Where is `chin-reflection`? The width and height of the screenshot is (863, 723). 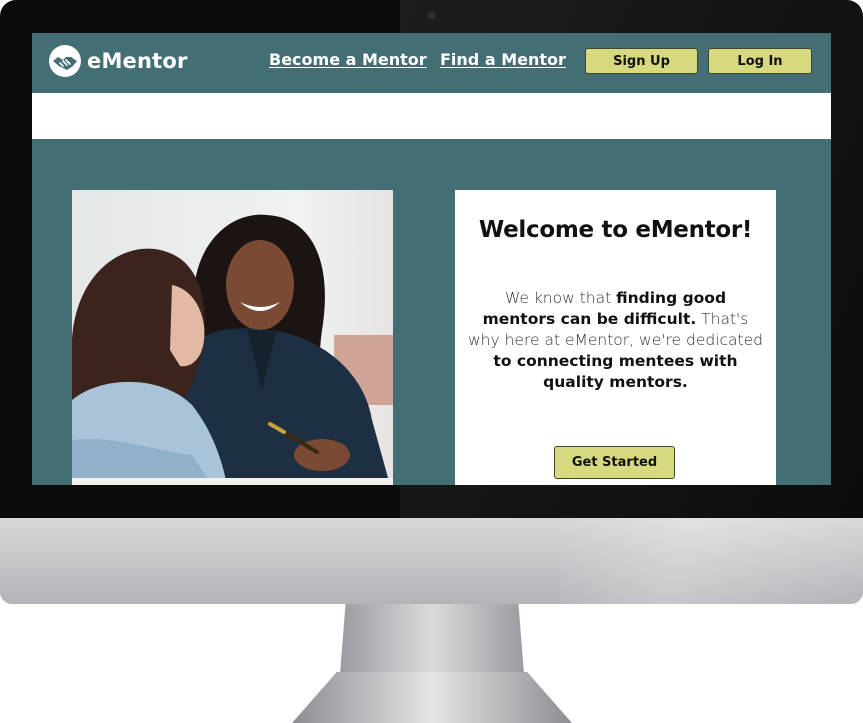
chin-reflection is located at coordinates (711, 561).